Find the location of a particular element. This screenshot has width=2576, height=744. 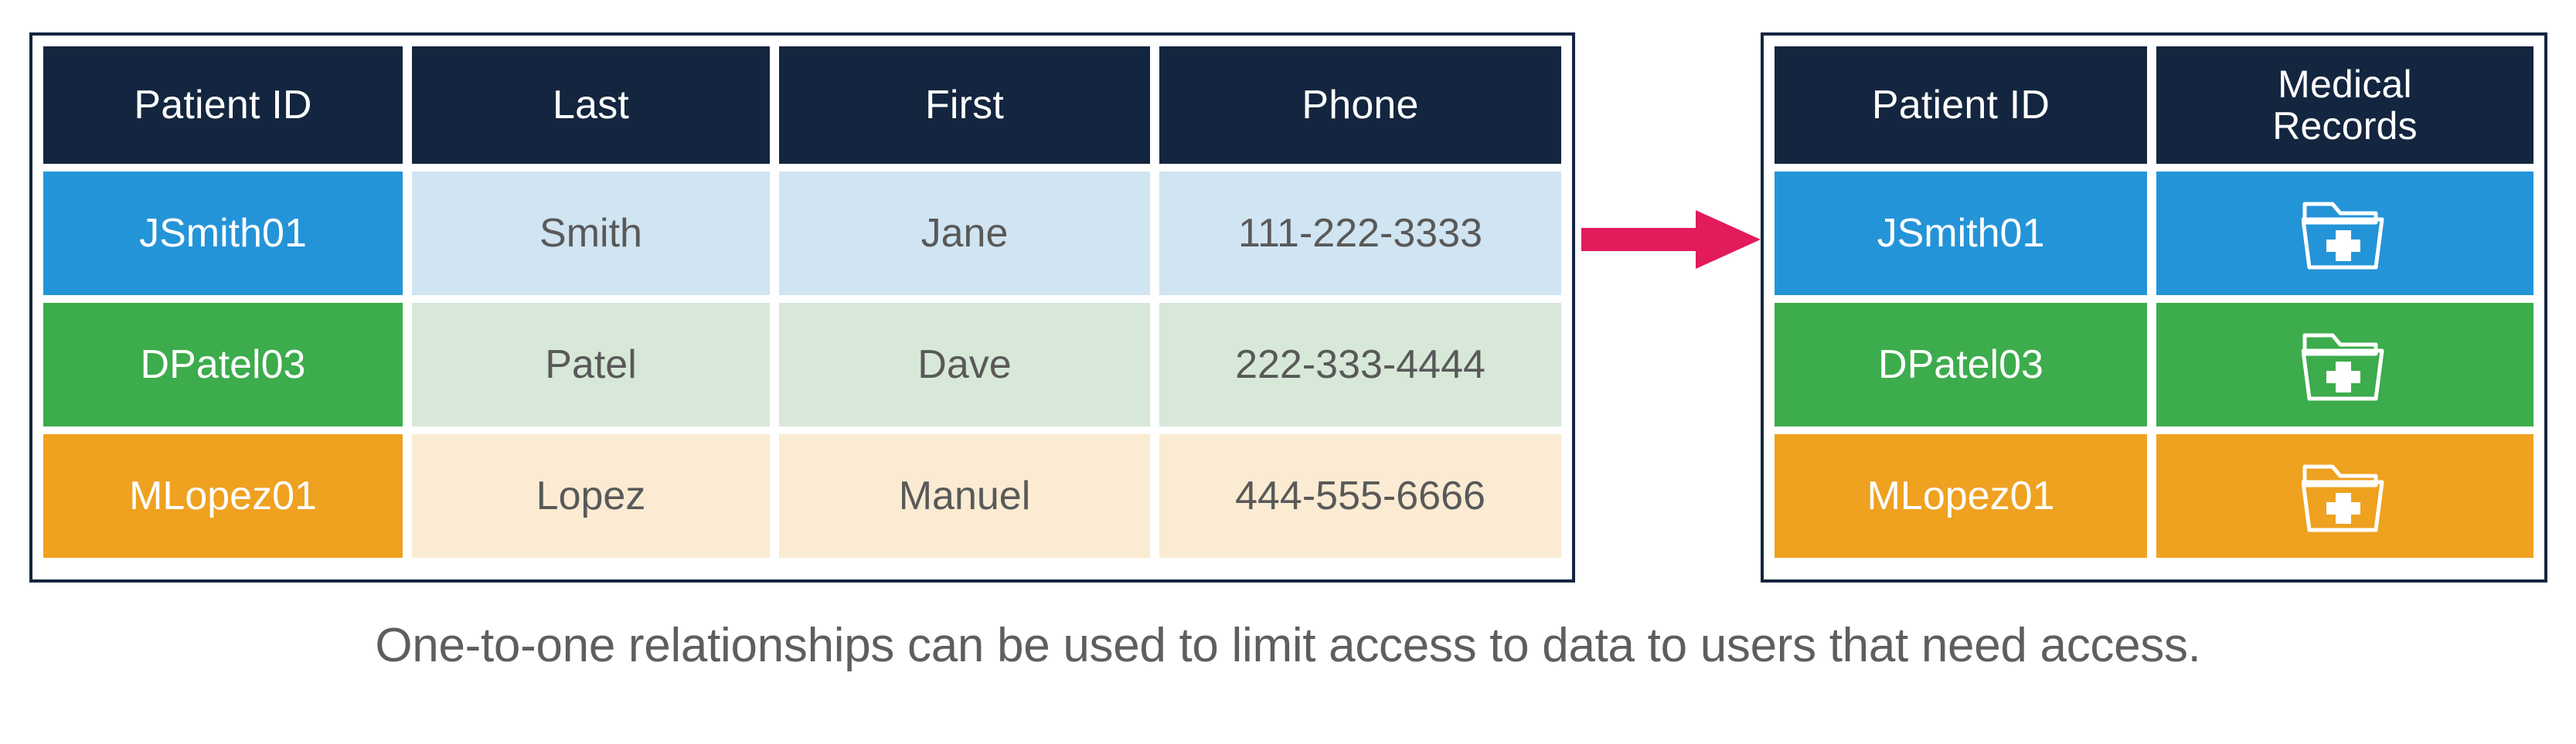

table-row: JSmith01 is located at coordinates (2154, 233).